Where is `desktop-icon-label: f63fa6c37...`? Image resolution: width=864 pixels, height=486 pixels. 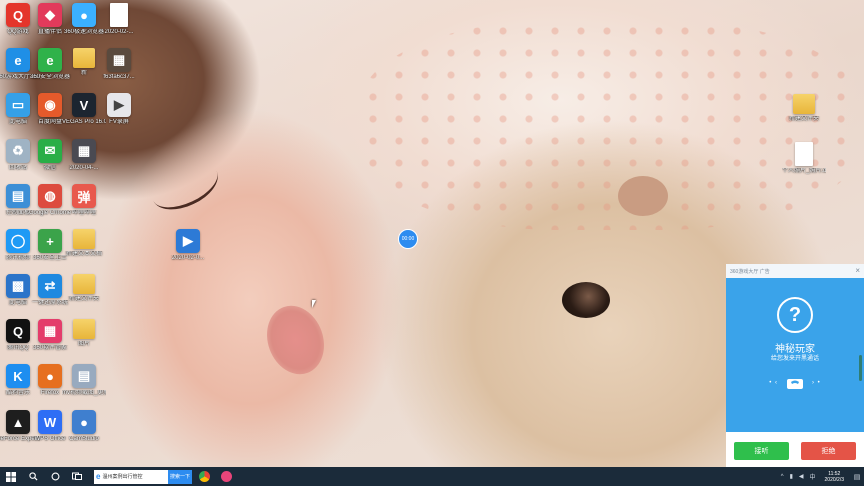
desktop-icon-label: f63fa6c37... is located at coordinates (119, 77).